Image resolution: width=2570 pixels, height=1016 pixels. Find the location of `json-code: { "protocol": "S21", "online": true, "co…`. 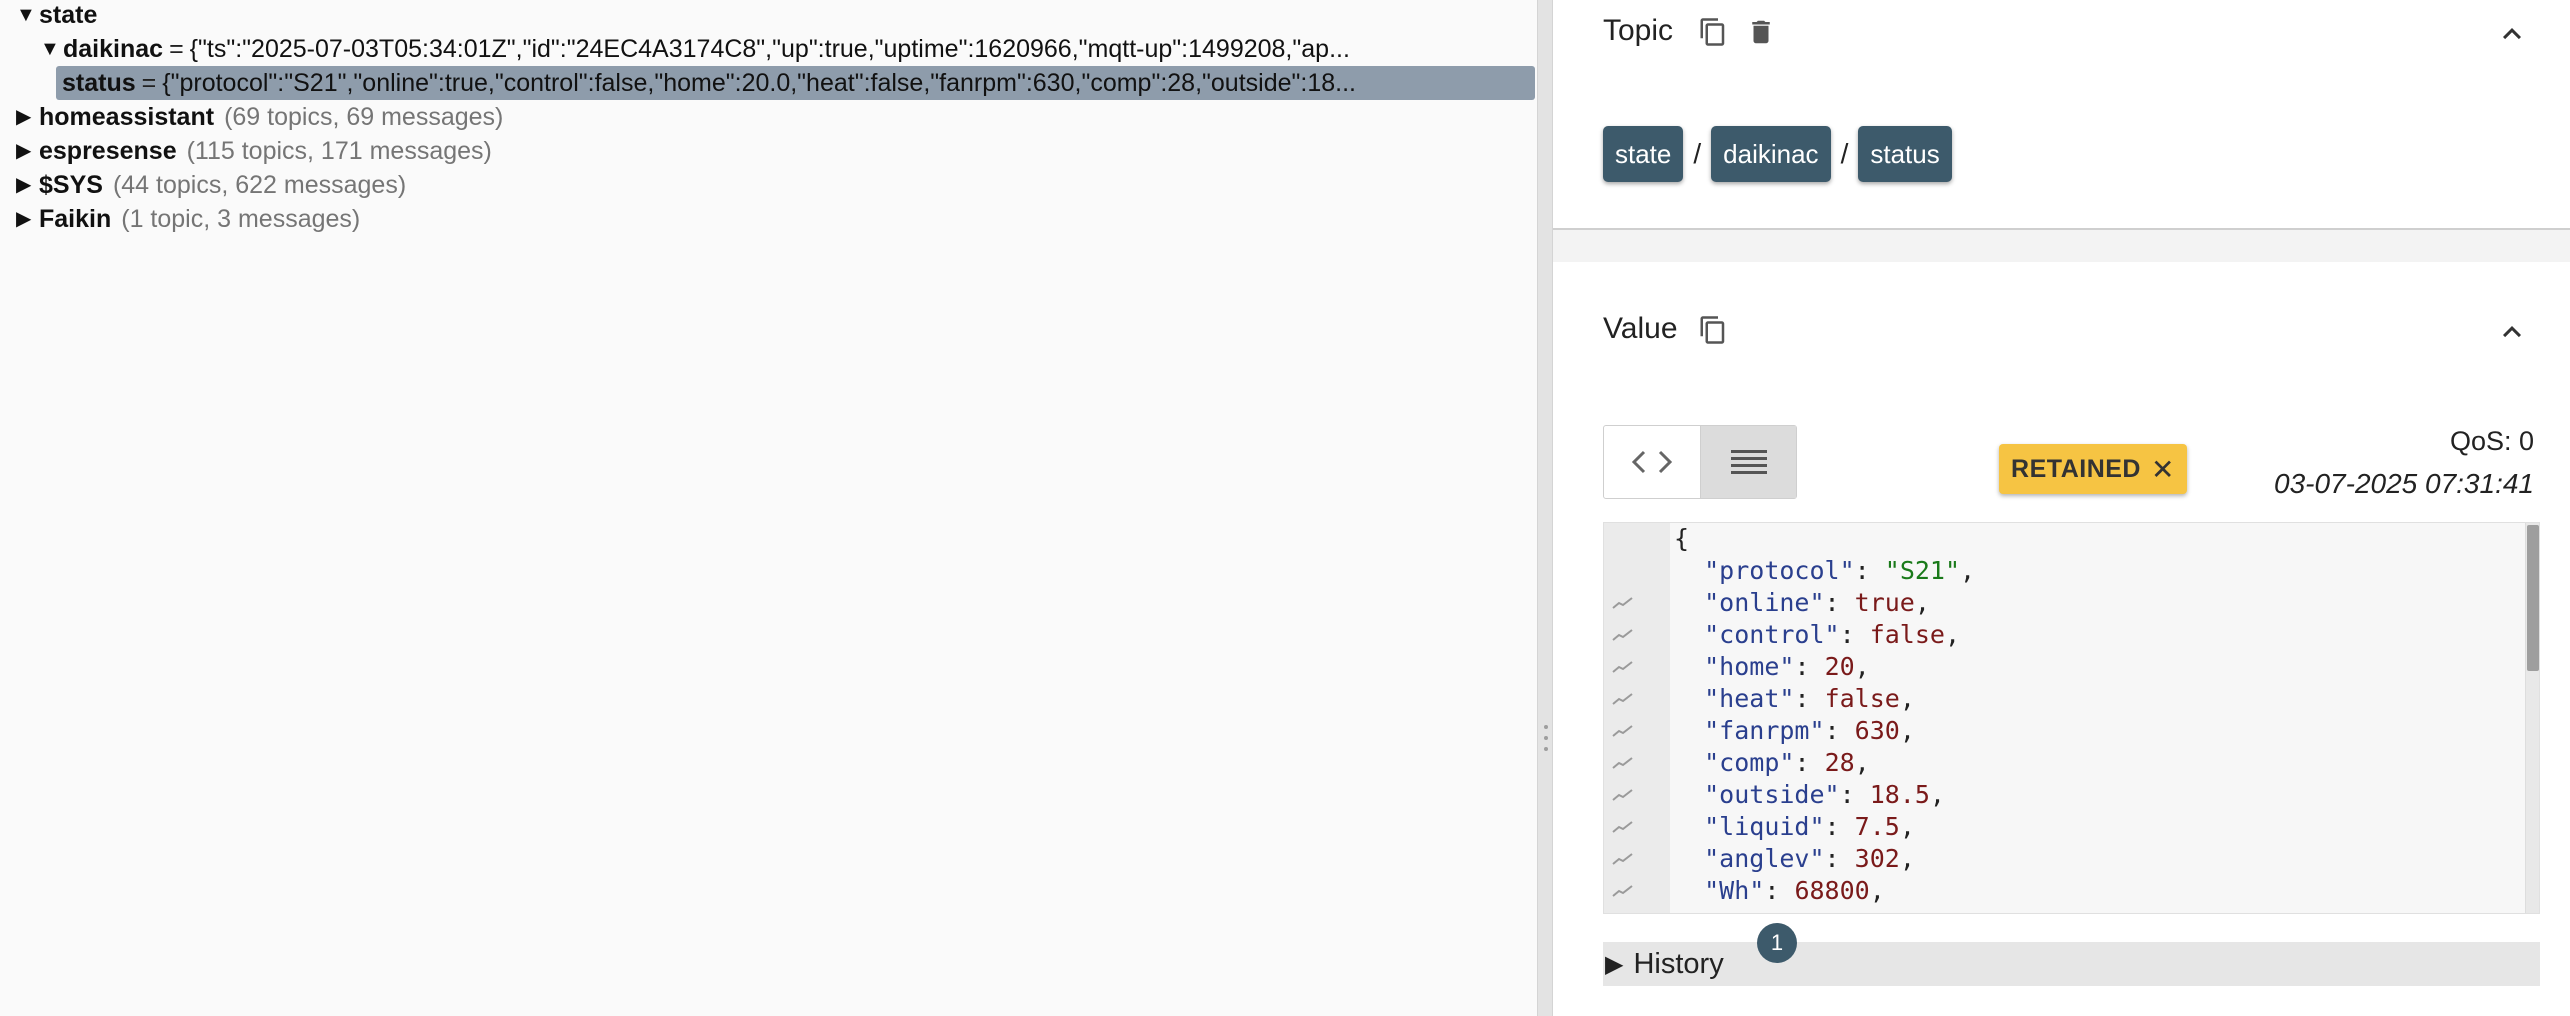

json-code: { "protocol": "S21", "online": true, "co… is located at coordinates (2098, 715).